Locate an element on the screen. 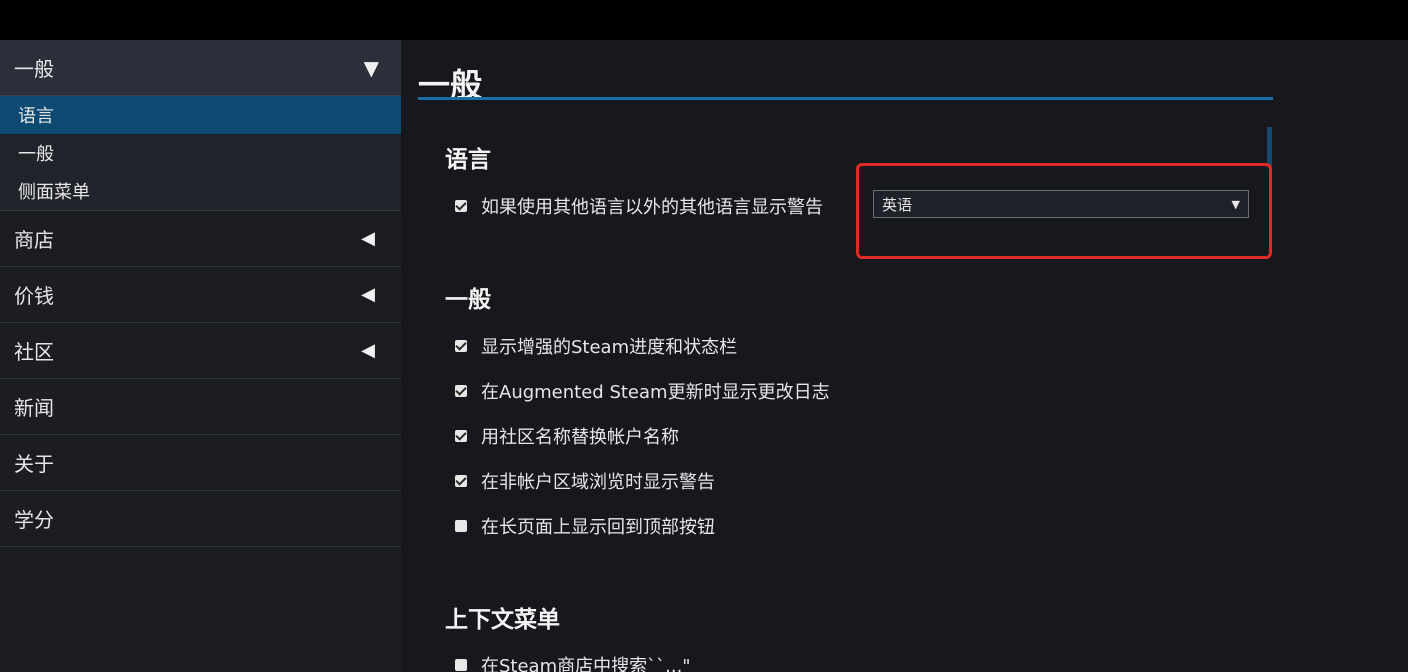  option-replace-account-name: 用社区名称替换帐户名称 is located at coordinates (567, 436).